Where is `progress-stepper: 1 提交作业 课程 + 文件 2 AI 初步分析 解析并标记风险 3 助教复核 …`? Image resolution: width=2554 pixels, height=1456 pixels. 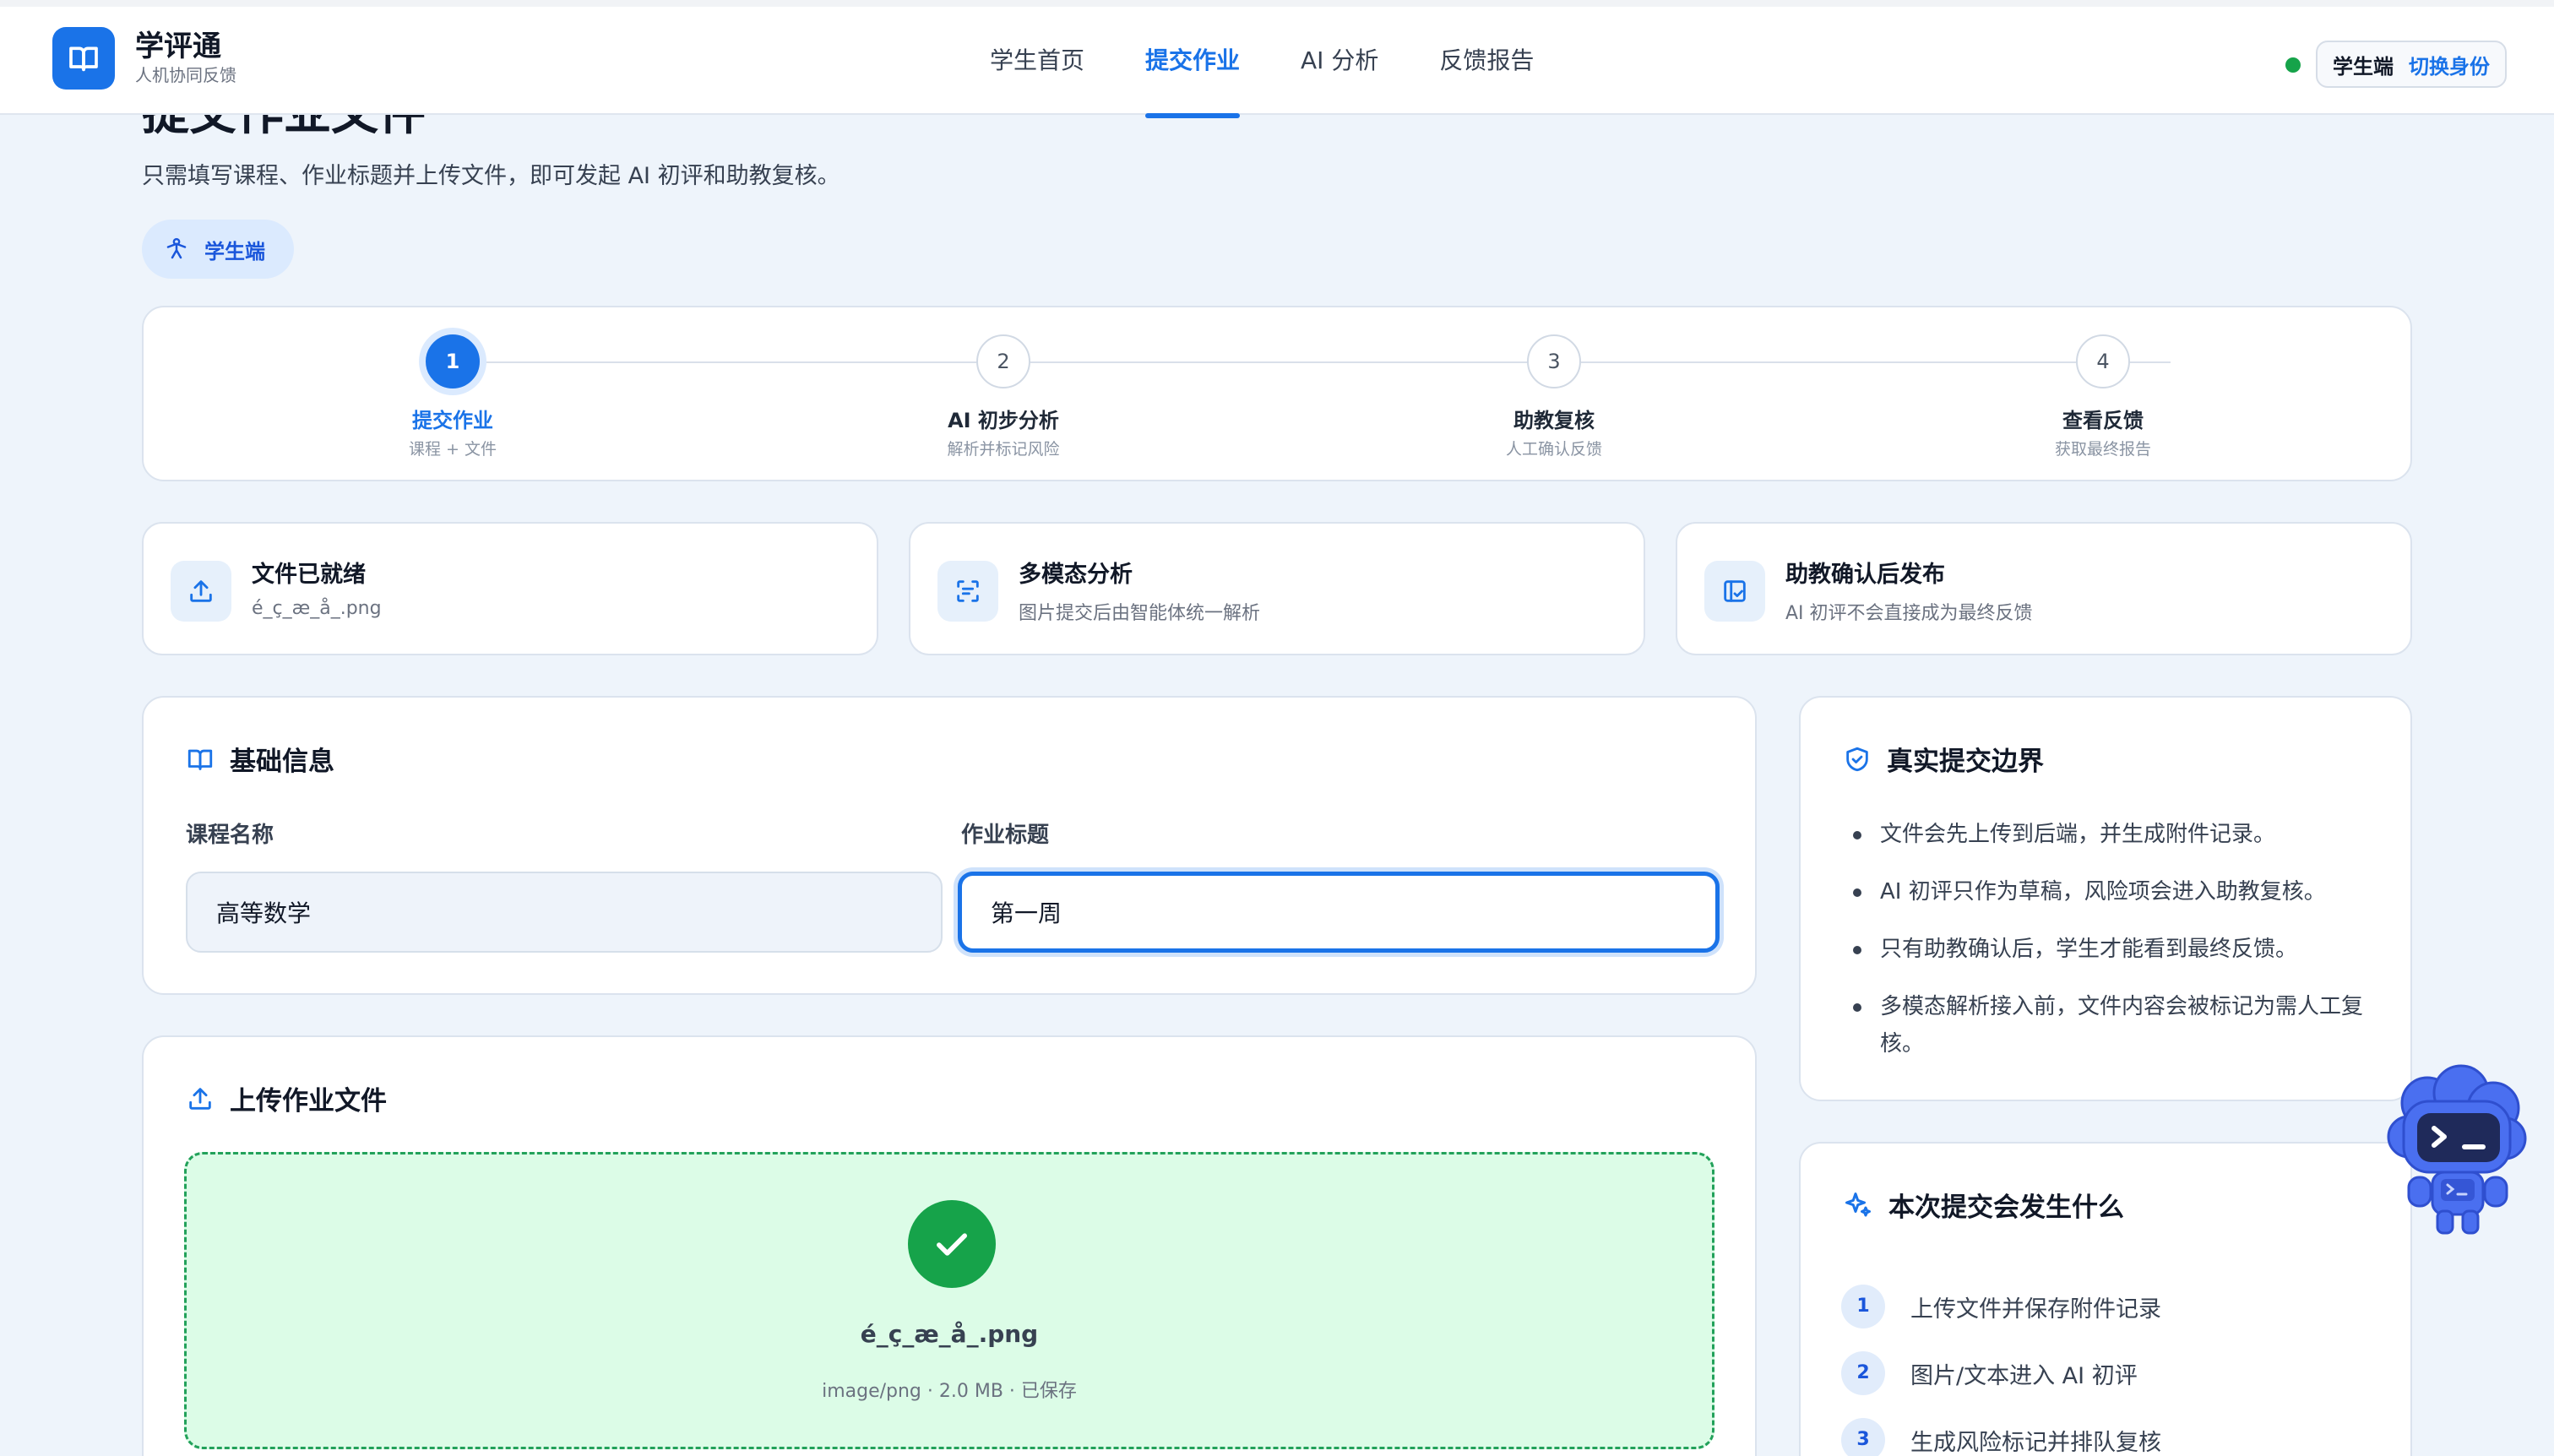
progress-stepper: 1 提交作业 课程 + 文件 2 AI 初步分析 解析并标记风险 3 助教复核 … is located at coordinates (1277, 393).